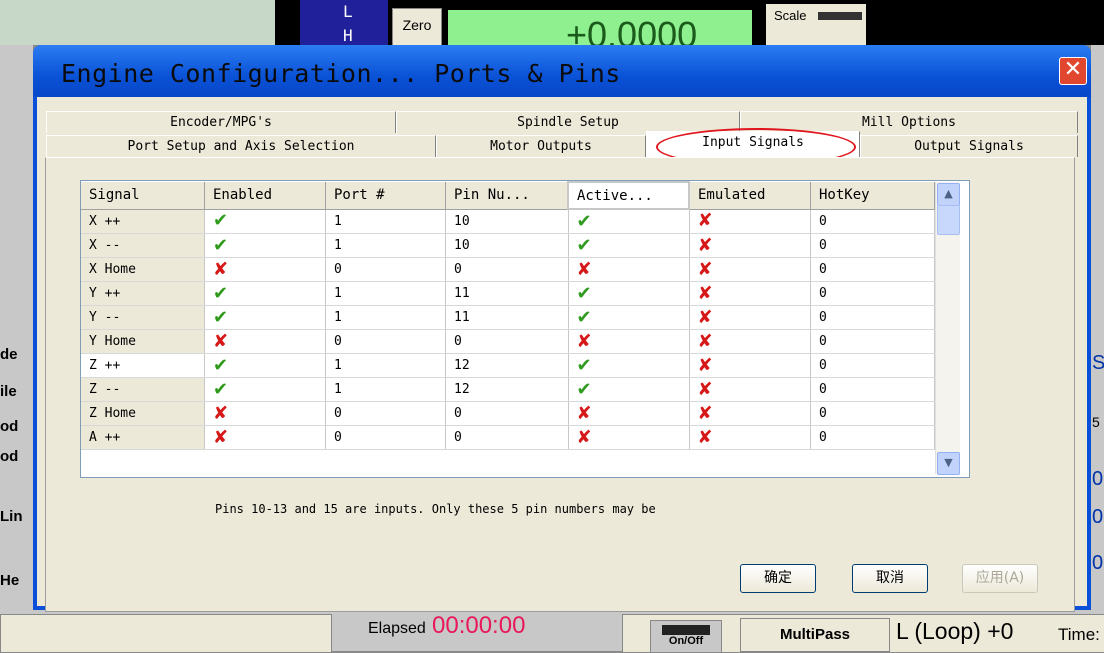 The height and width of the screenshot is (653, 1104). I want to click on signal-cell: Z Home, so click(143, 413).